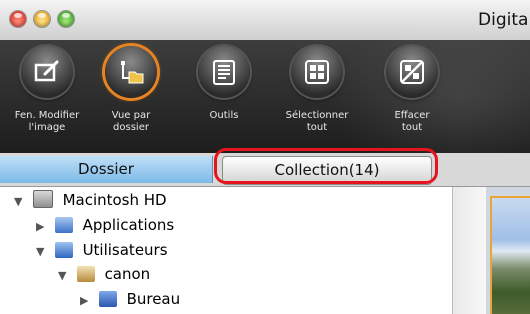  What do you see at coordinates (47, 121) in the screenshot?
I see `edit-image-label: Fen. Modifier l'image` at bounding box center [47, 121].